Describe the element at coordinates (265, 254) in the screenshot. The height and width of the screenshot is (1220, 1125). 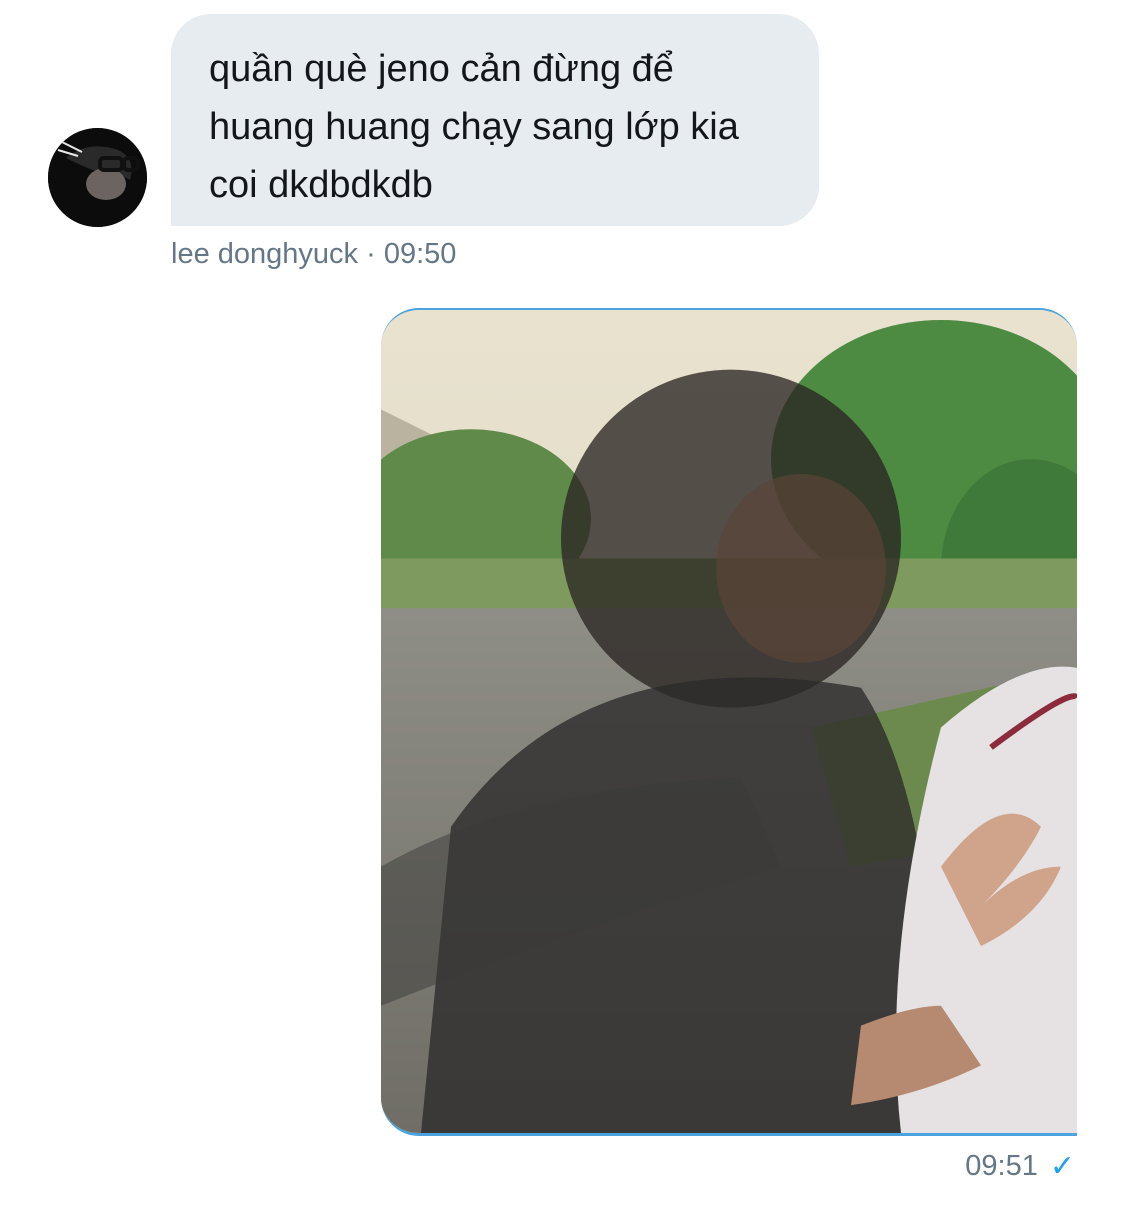
I see `sender-name: lee donghyuck` at that location.